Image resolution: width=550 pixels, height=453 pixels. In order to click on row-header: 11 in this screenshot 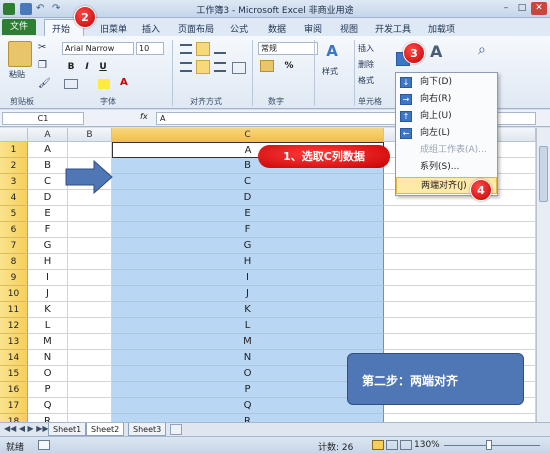, I will do `click(14, 310)`.